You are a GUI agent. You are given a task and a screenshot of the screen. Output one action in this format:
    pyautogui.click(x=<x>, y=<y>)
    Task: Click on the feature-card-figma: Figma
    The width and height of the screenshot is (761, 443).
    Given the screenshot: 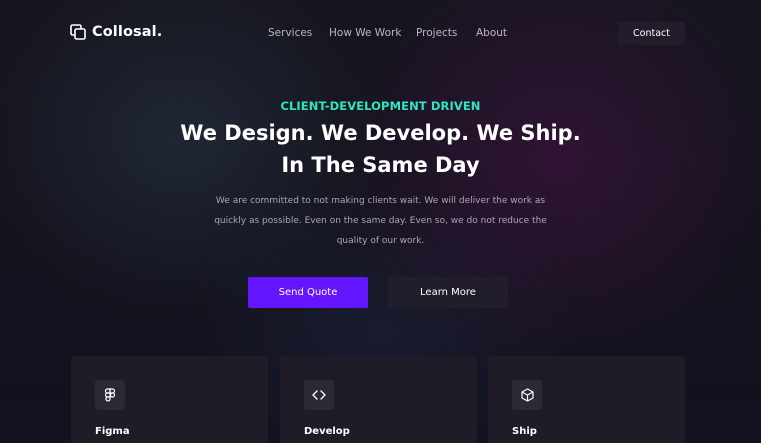 What is the action you would take?
    pyautogui.click(x=169, y=399)
    